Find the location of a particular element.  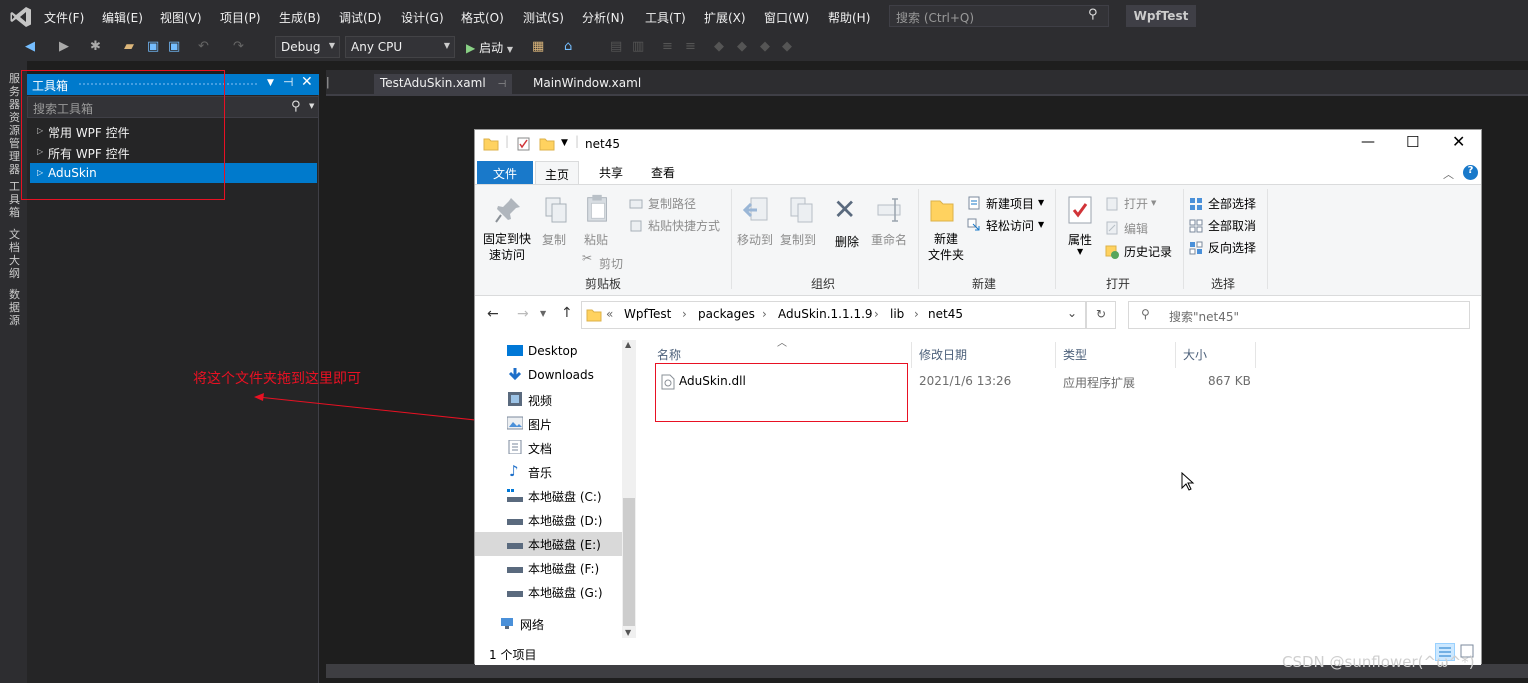

qat-dropdown-icon: ▼ is located at coordinates (564, 143).